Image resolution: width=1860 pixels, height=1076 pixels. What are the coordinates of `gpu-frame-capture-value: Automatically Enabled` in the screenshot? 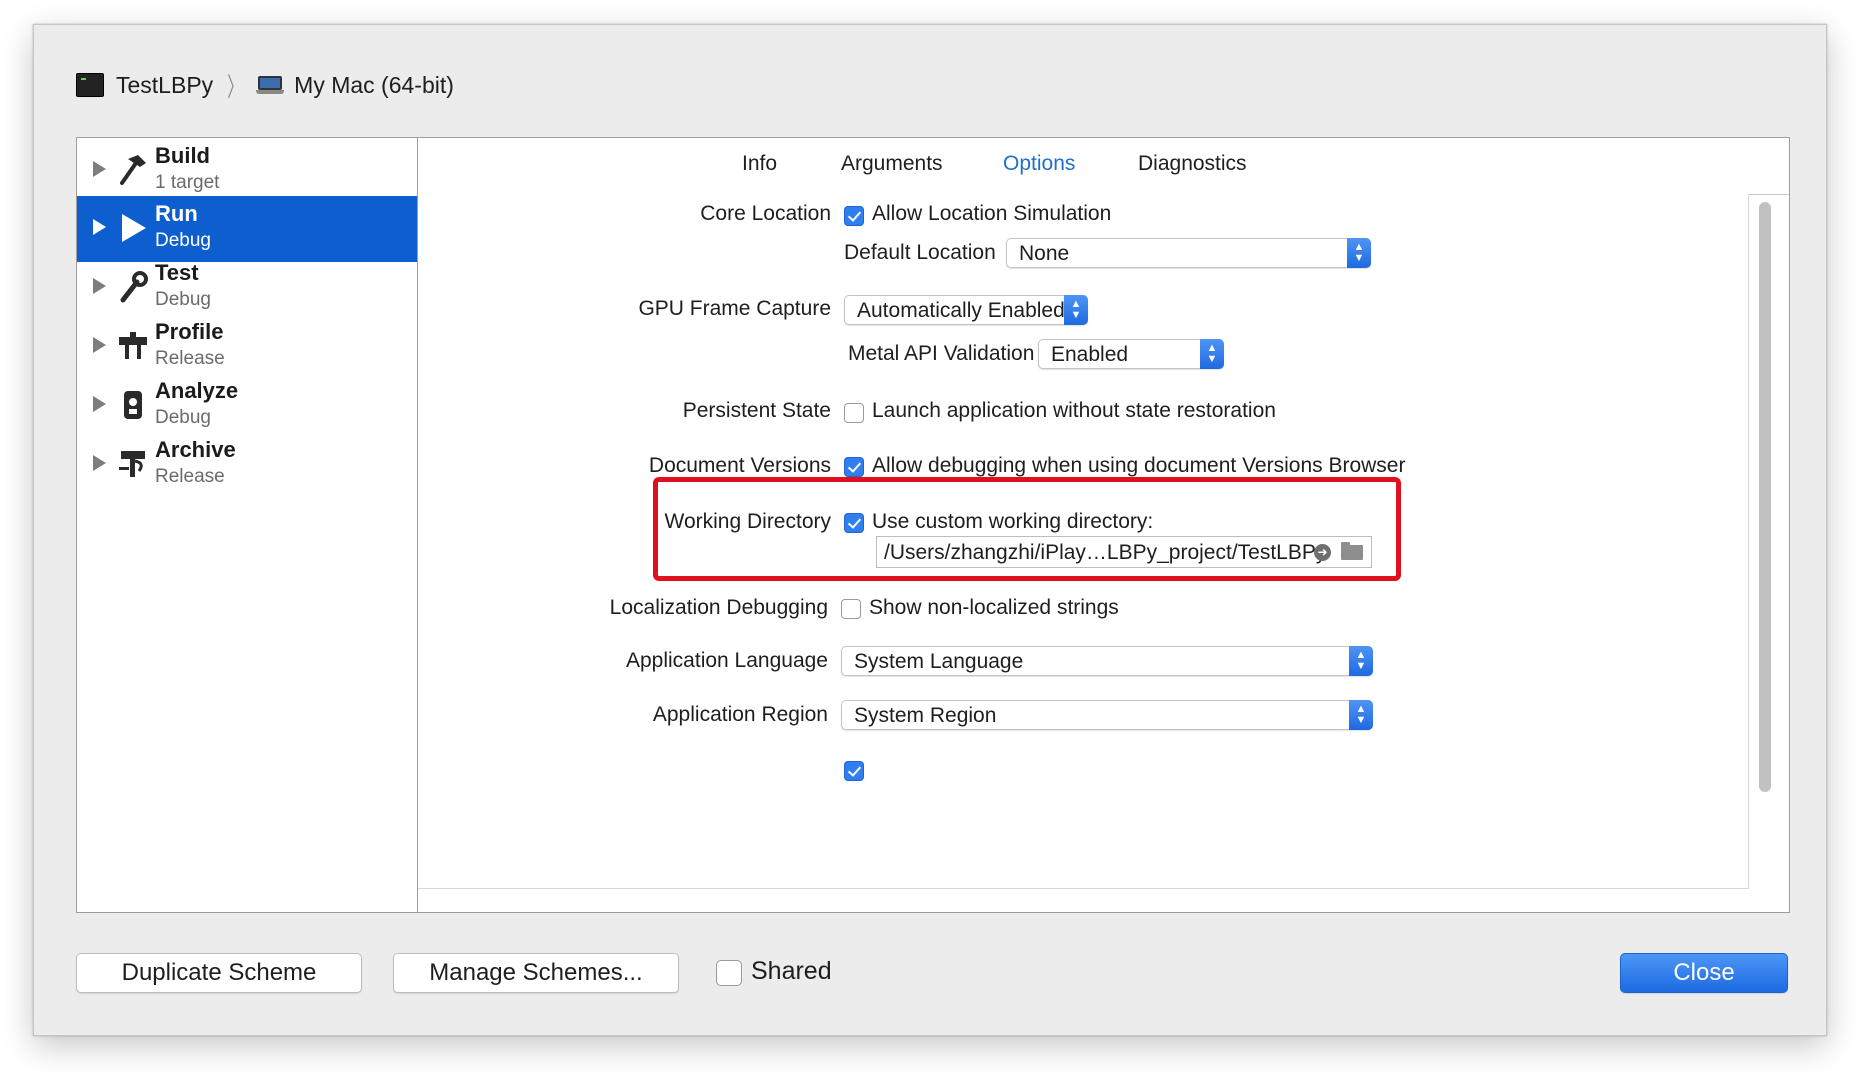 It's located at (961, 310).